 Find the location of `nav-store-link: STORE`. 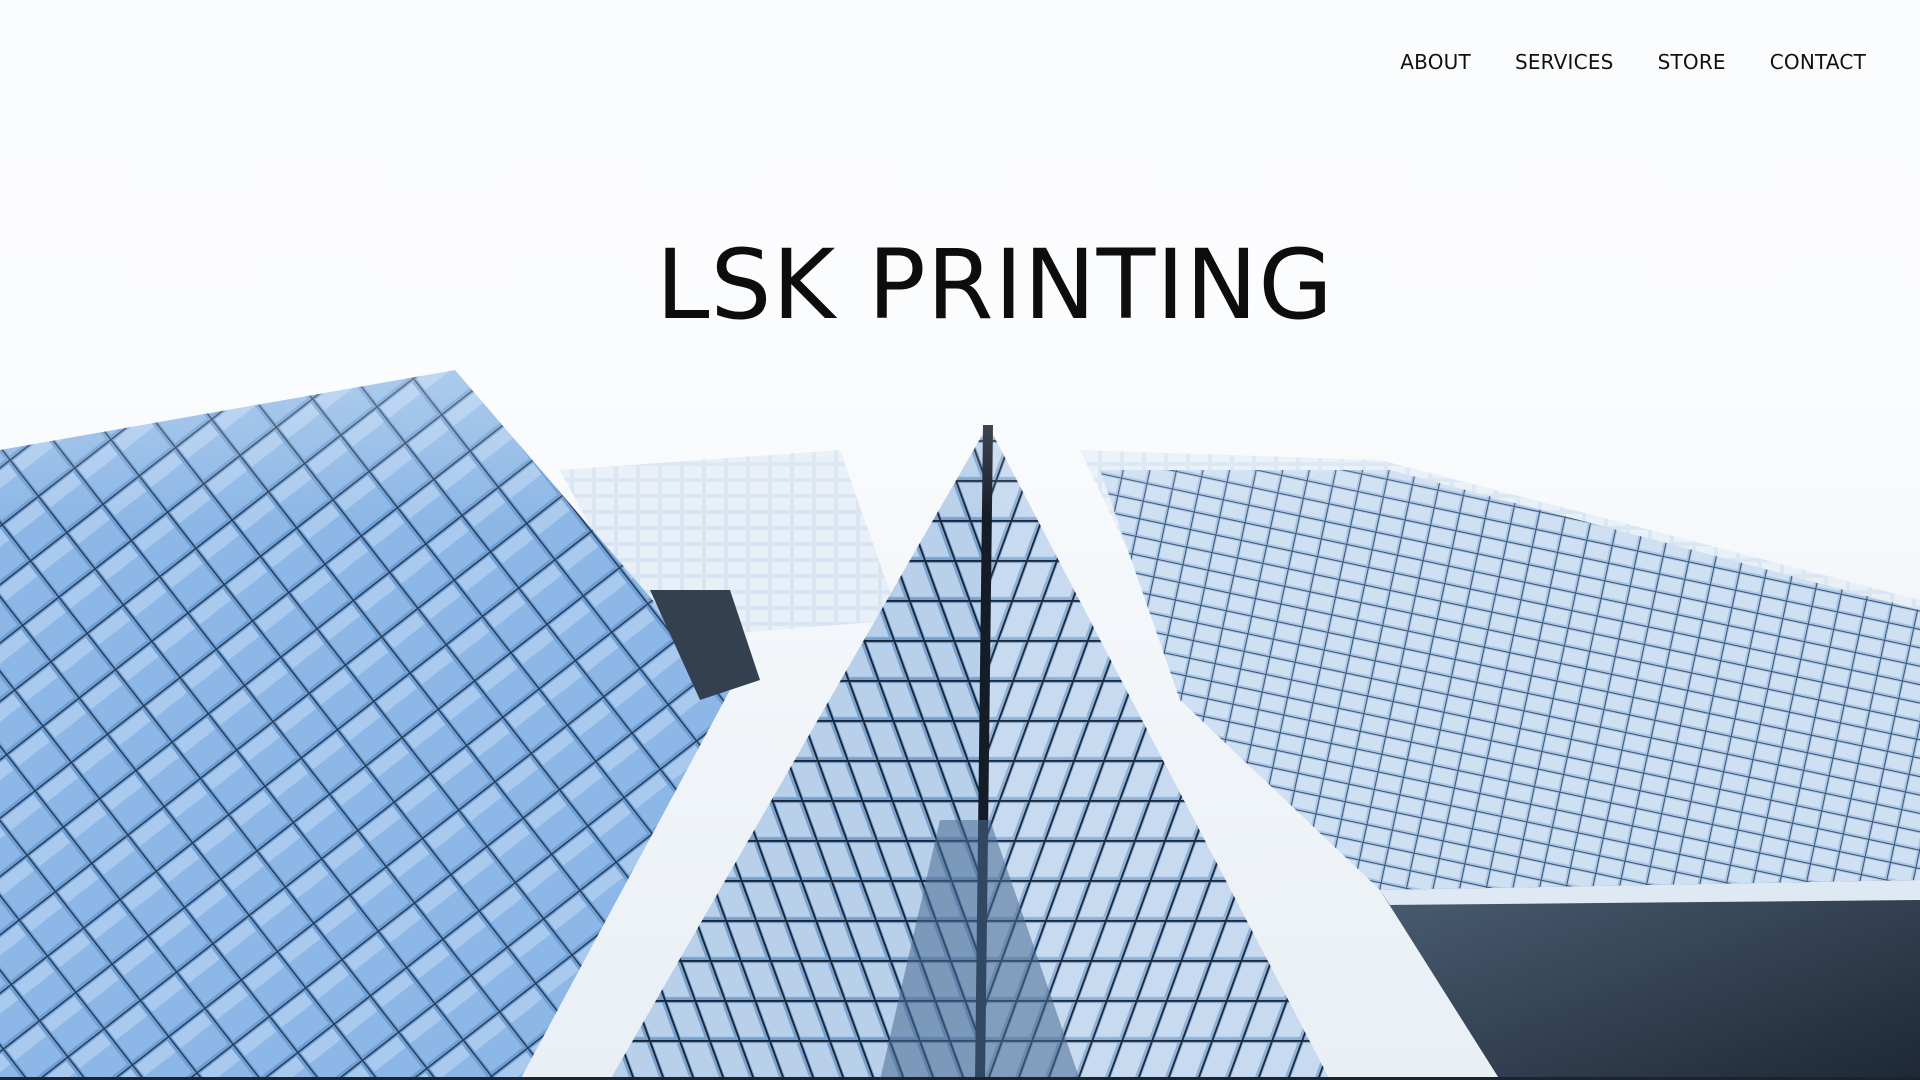

nav-store-link: STORE is located at coordinates (1692, 62).